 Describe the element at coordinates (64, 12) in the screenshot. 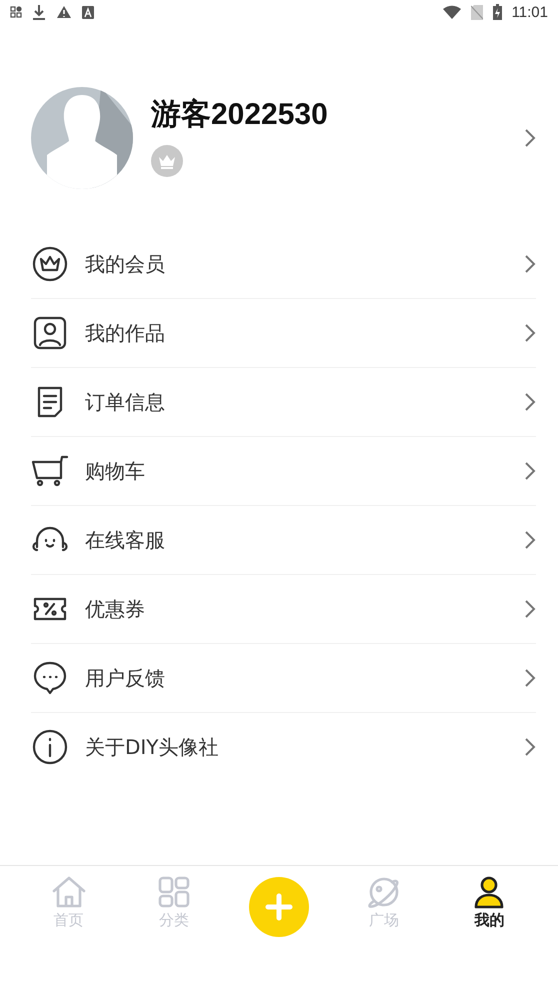

I see `warning-icon` at that location.